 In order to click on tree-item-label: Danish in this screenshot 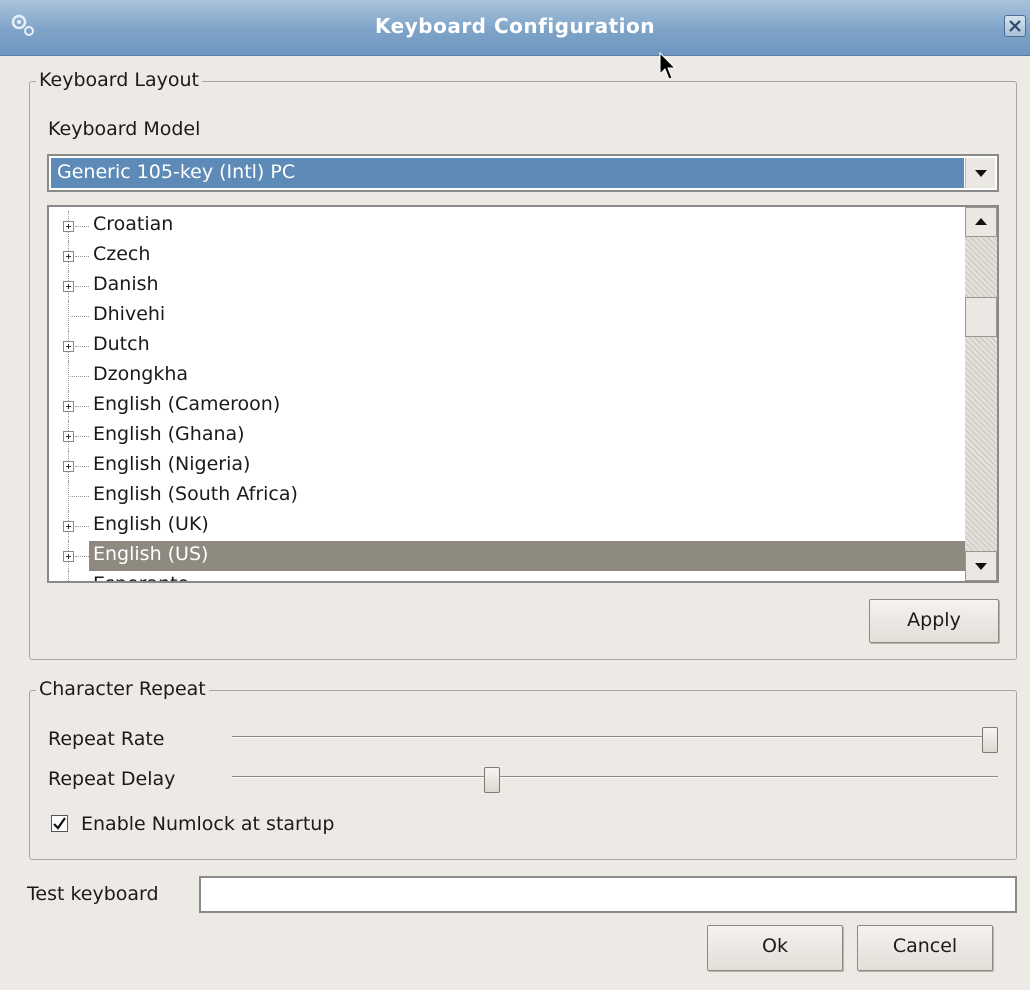, I will do `click(126, 284)`.